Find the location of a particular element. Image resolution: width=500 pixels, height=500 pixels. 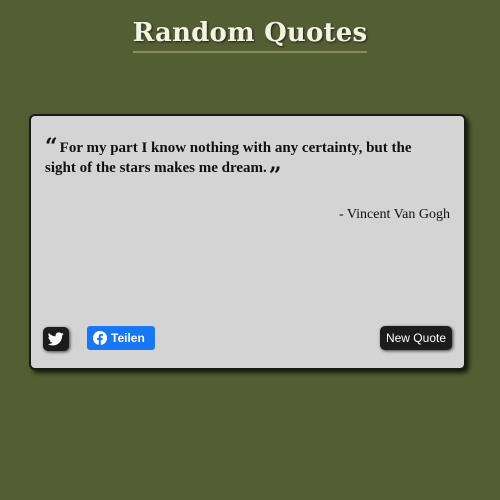

open-quote-icon: “ is located at coordinates (51, 147).